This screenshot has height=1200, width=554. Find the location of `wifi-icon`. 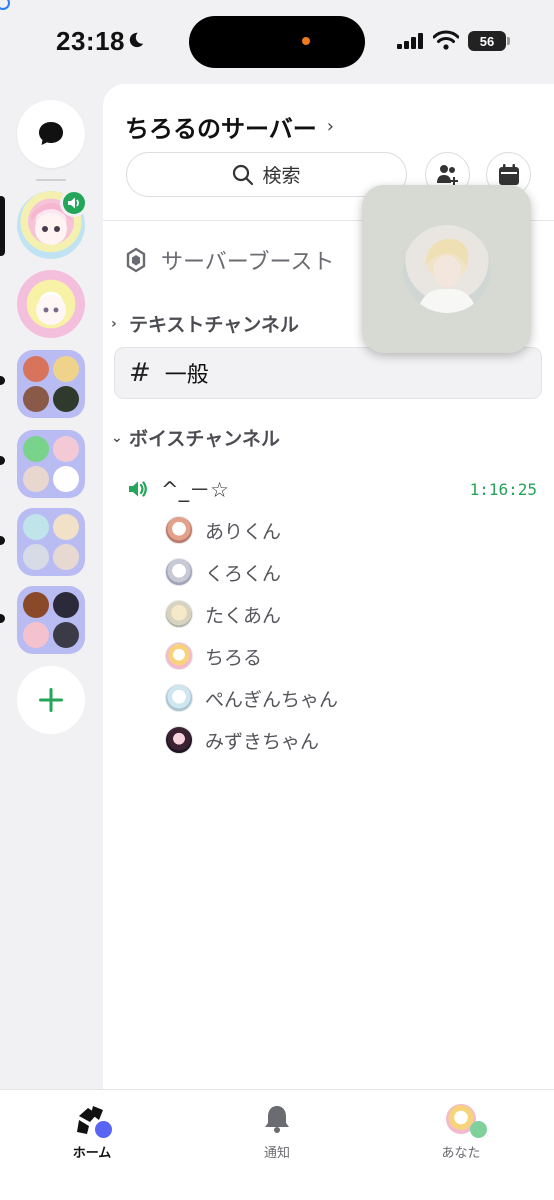

wifi-icon is located at coordinates (446, 40).